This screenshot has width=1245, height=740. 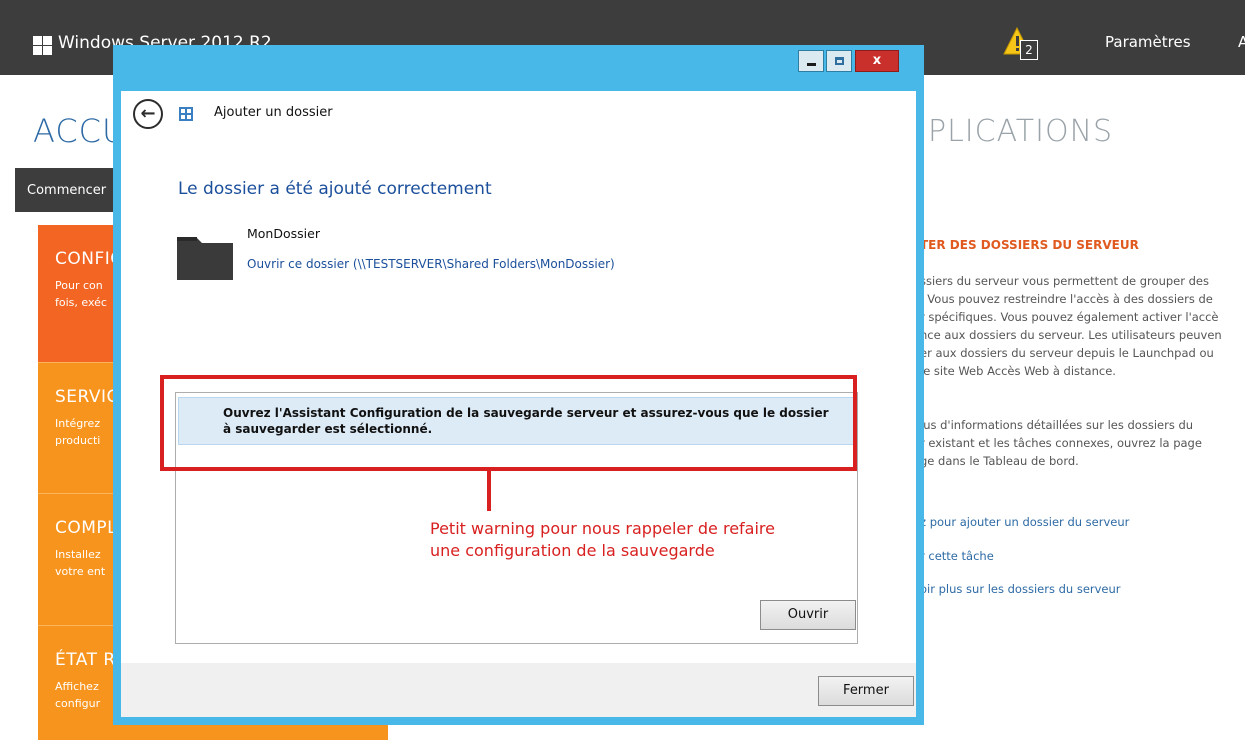 What do you see at coordinates (148, 114) in the screenshot?
I see `back-button: ←` at bounding box center [148, 114].